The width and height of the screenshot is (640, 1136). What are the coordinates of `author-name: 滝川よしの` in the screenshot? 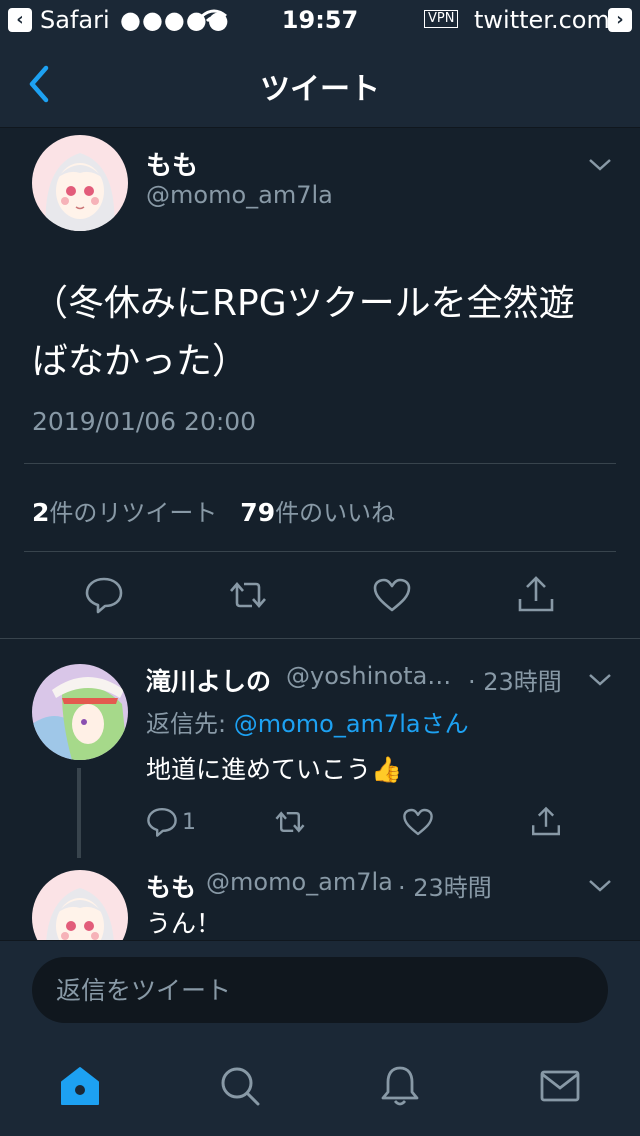 It's located at (208, 680).